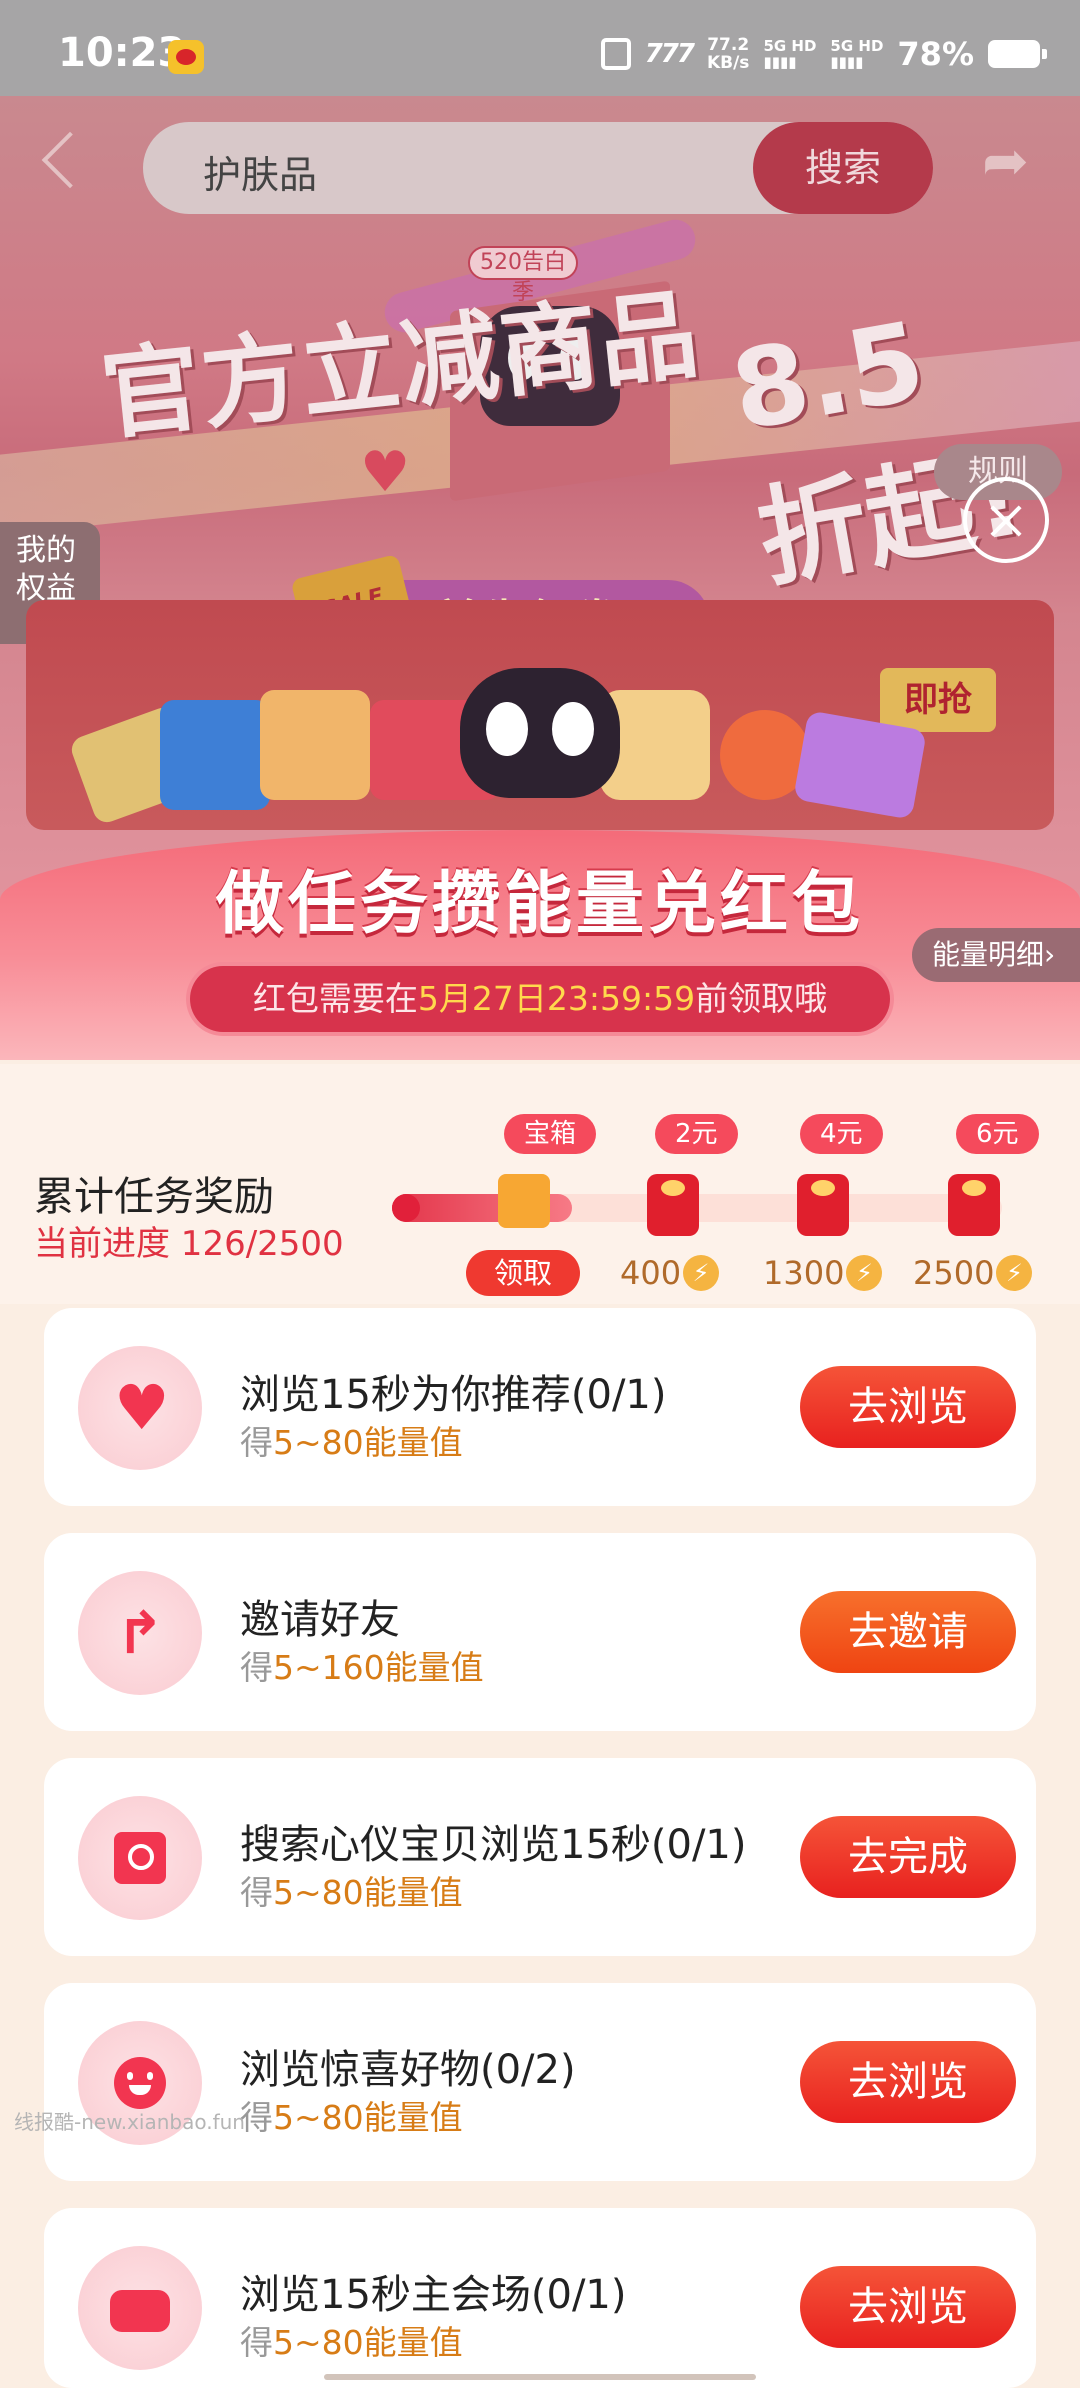  Describe the element at coordinates (540, 999) in the screenshot. I see `deadline-notice: 红包需要在5月27日23:59:59前领取哦` at that location.